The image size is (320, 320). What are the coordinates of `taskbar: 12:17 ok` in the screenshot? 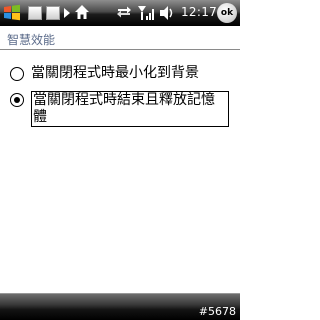 It's located at (120, 13).